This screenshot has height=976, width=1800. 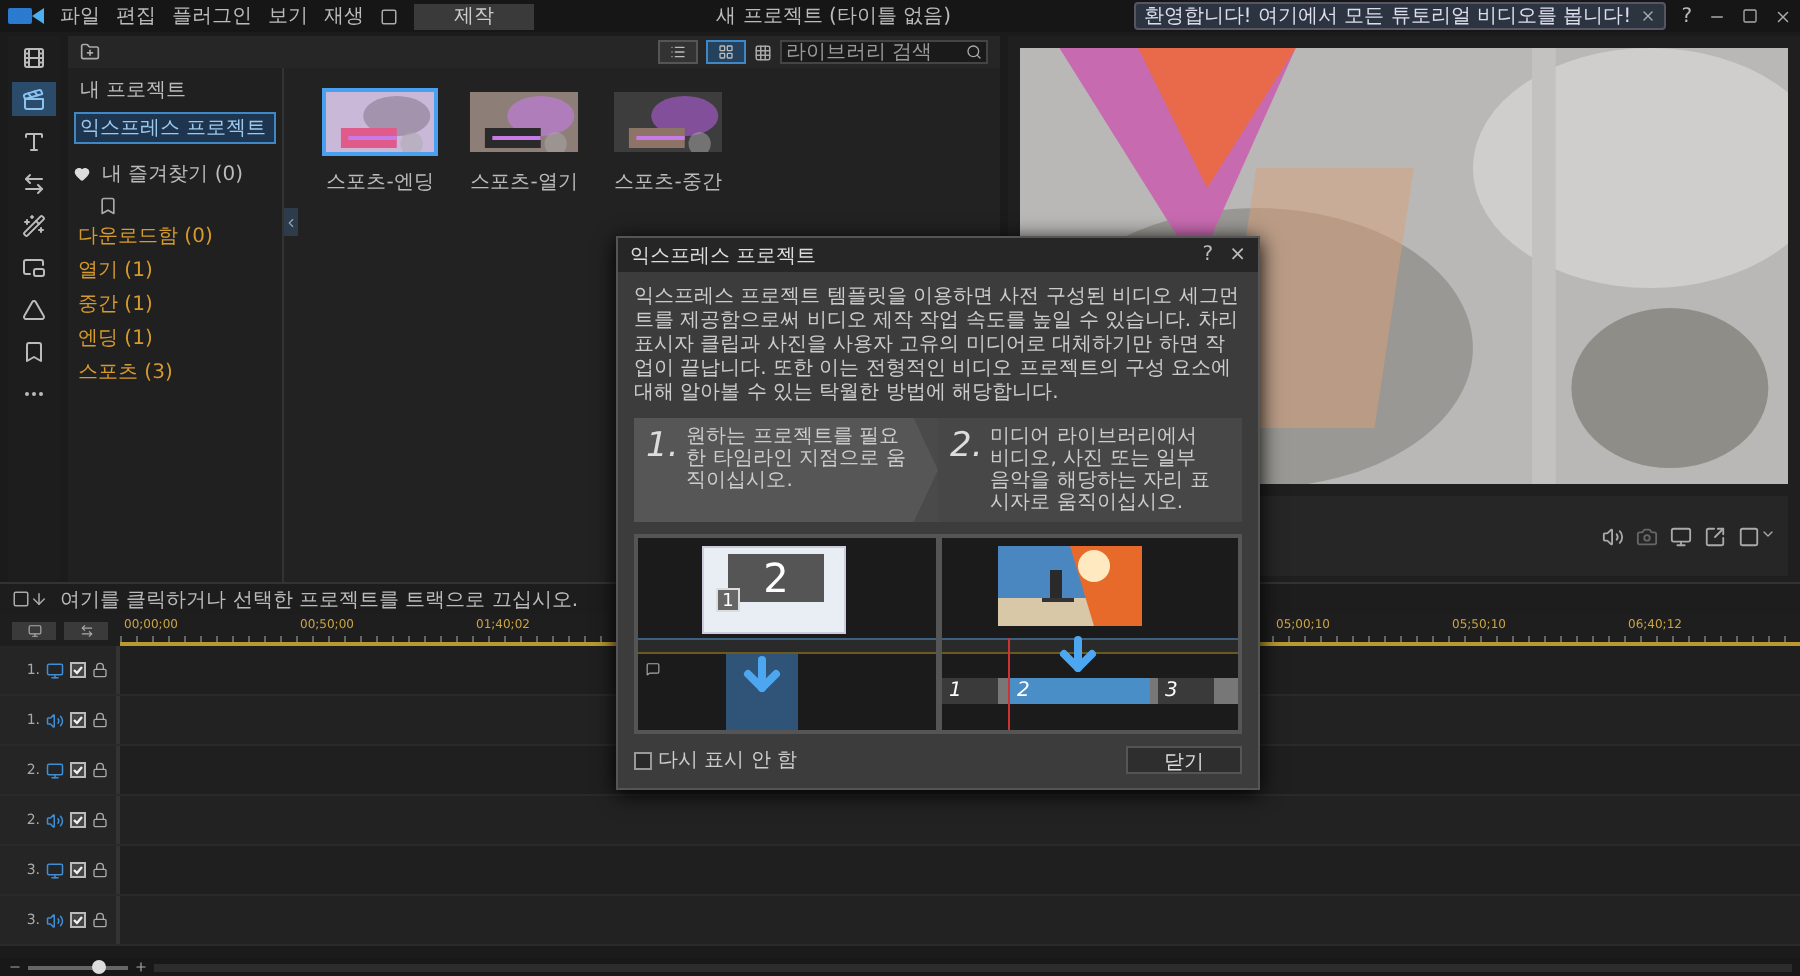 What do you see at coordinates (26, 16) in the screenshot?
I see `logo-icon` at bounding box center [26, 16].